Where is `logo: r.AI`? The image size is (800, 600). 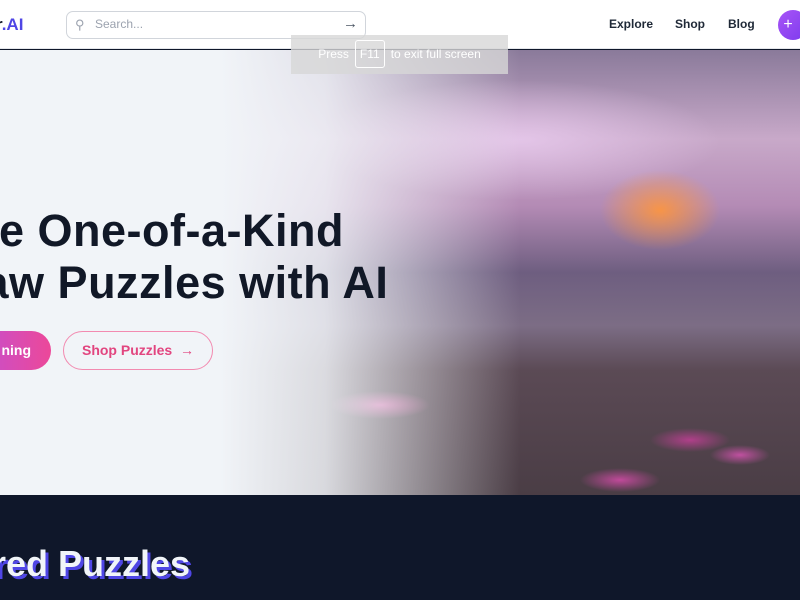 logo: r.AI is located at coordinates (11, 25).